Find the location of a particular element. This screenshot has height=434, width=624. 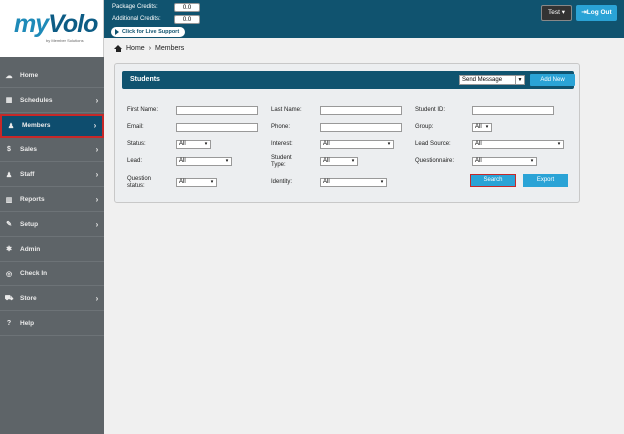

interest-select: All ▾ is located at coordinates (357, 144).